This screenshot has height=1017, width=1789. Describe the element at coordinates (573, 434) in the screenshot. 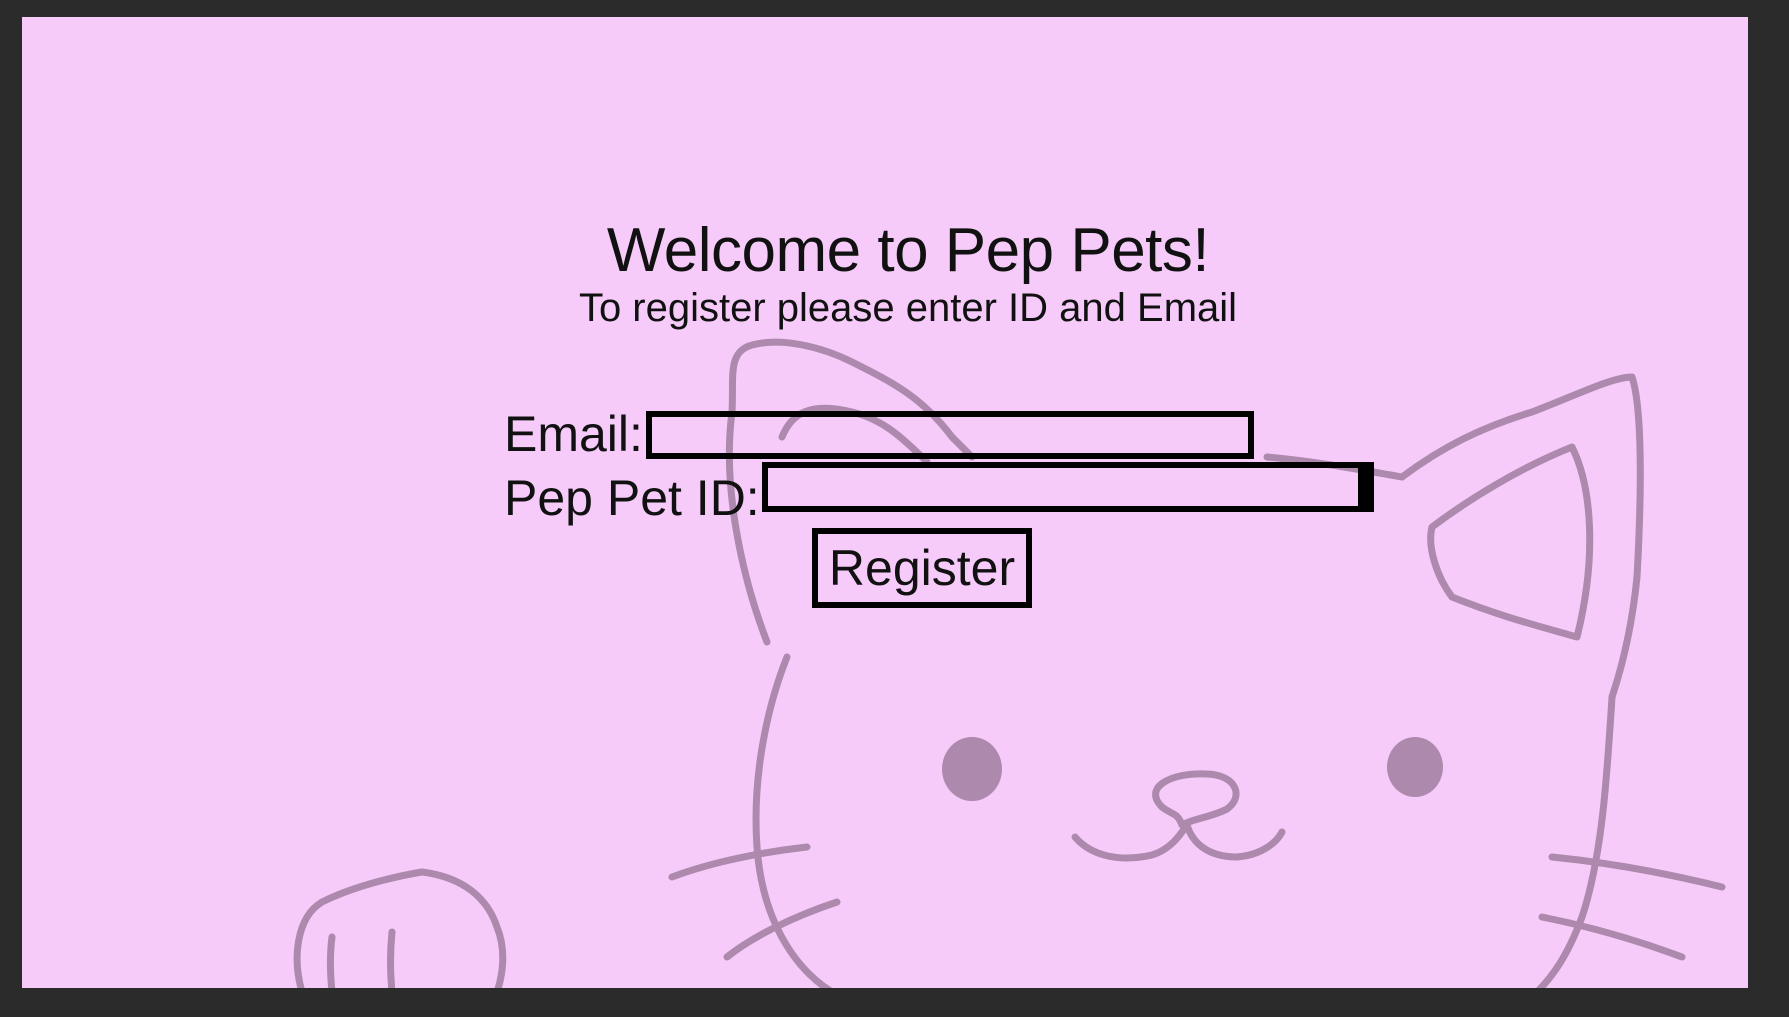

I see `email-label: Email:` at that location.